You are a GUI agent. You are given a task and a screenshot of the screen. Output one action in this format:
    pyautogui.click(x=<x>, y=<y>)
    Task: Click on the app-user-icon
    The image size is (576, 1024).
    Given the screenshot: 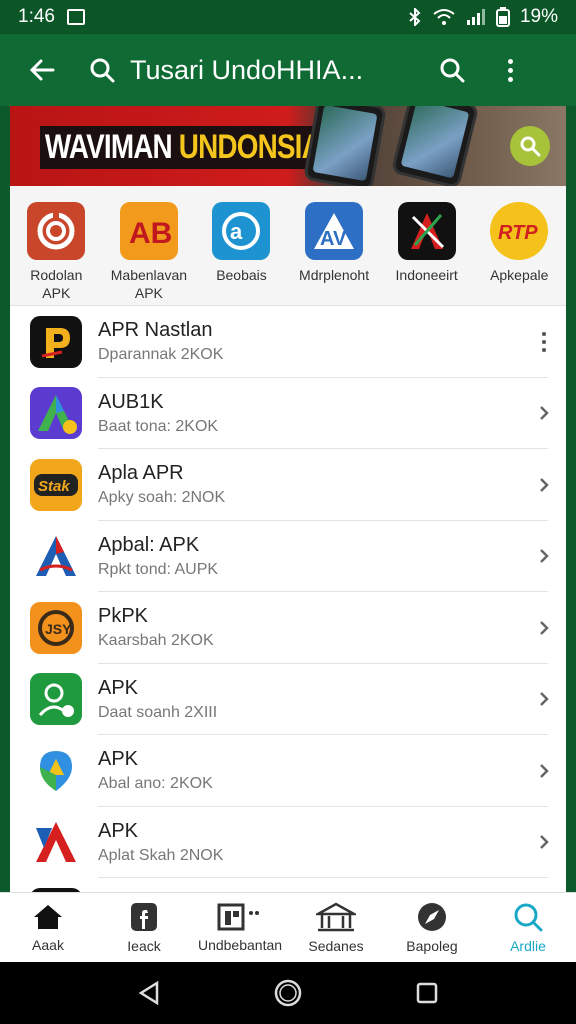 What is the action you would take?
    pyautogui.click(x=56, y=699)
    